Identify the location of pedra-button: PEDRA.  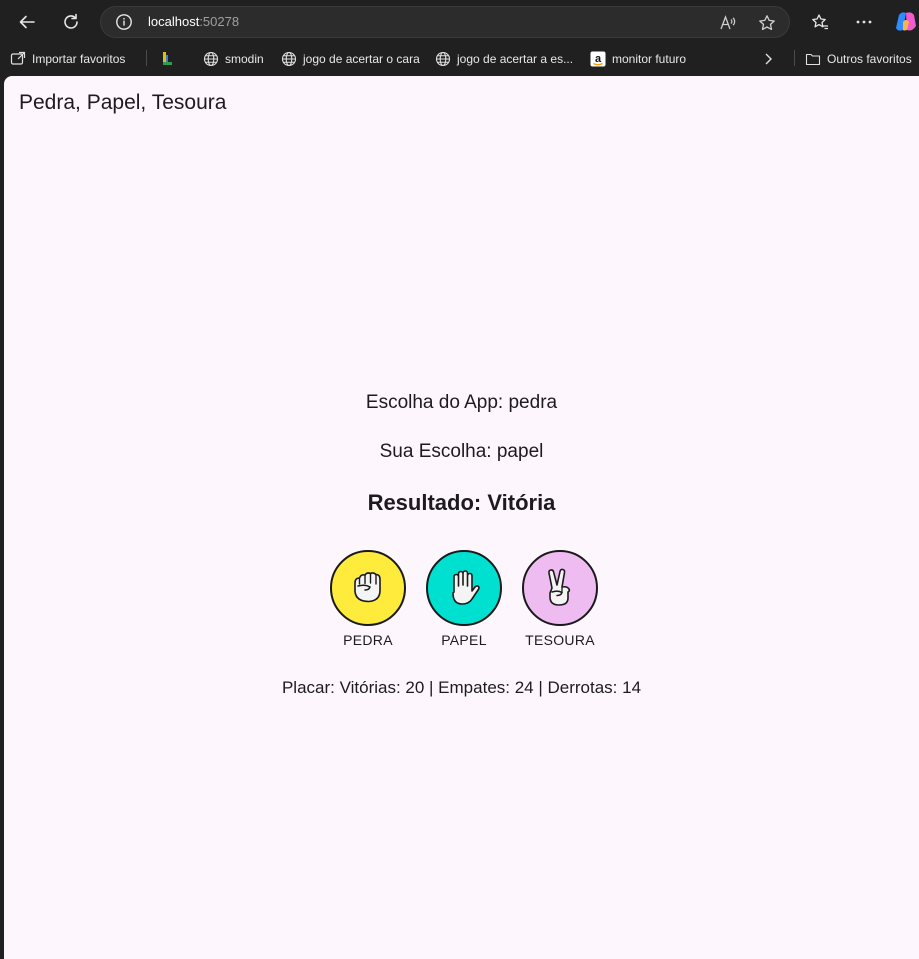
(368, 599).